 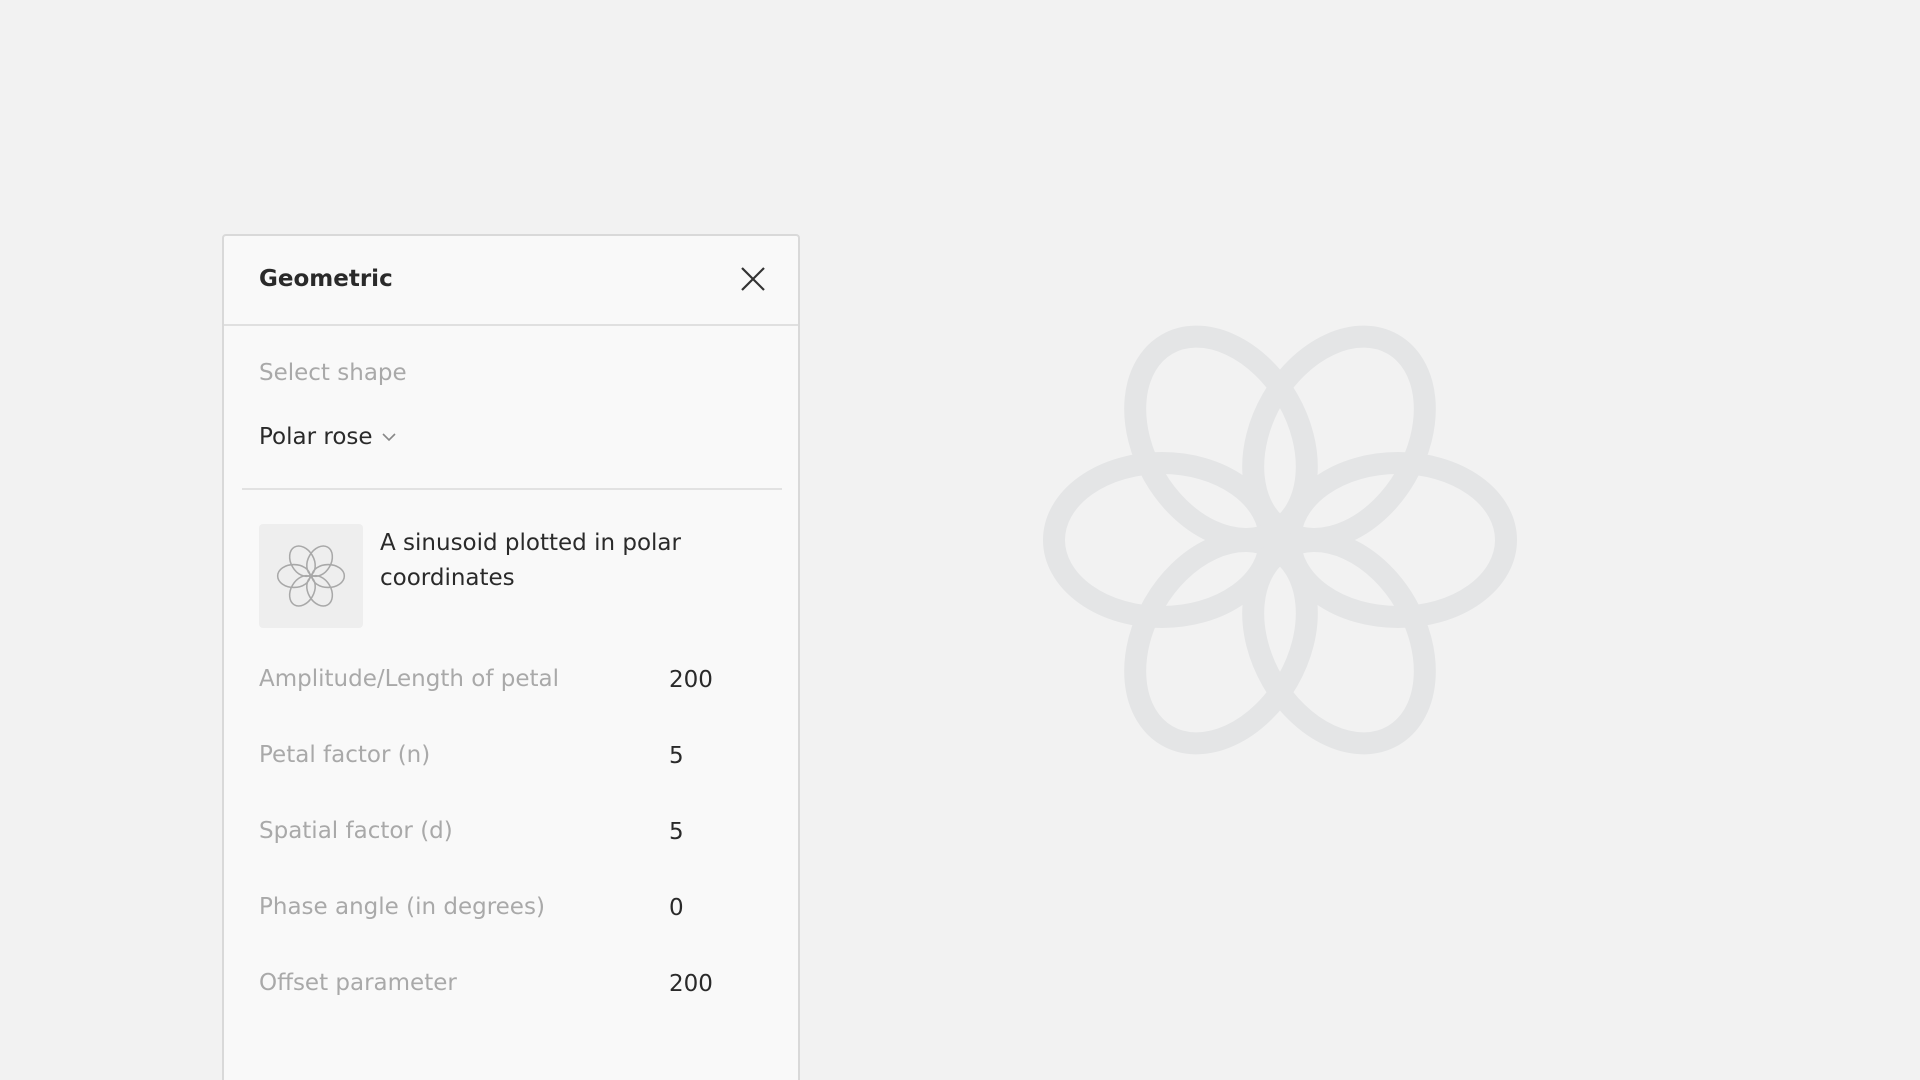 I want to click on shape-description: A sinusoid plotted in polar coordinates, so click(x=530, y=560).